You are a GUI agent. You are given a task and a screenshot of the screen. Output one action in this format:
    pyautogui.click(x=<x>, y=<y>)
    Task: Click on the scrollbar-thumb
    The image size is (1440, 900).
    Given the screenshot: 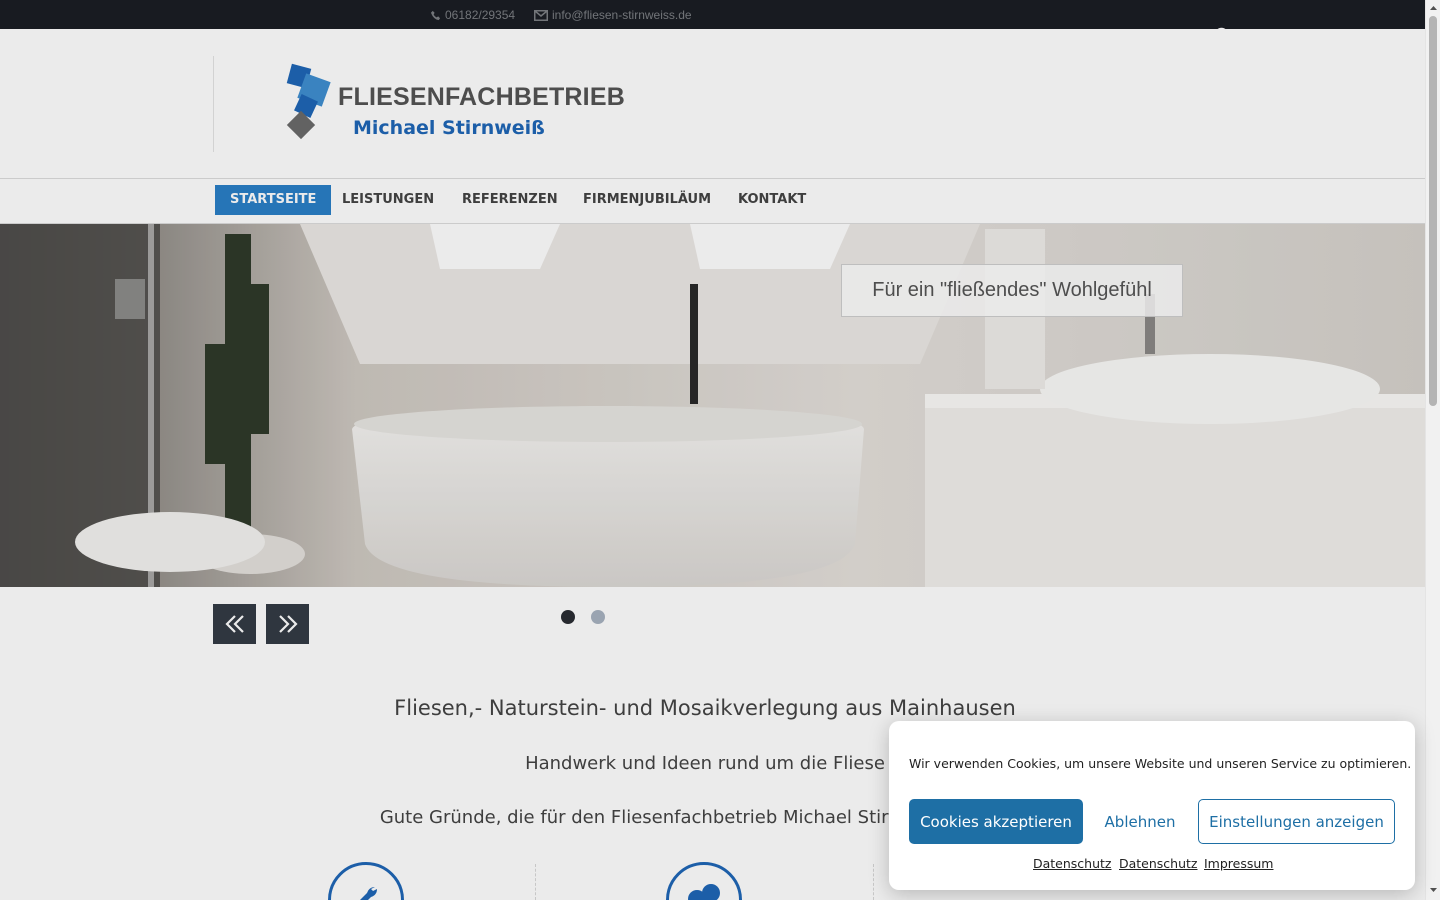 What is the action you would take?
    pyautogui.click(x=1433, y=211)
    